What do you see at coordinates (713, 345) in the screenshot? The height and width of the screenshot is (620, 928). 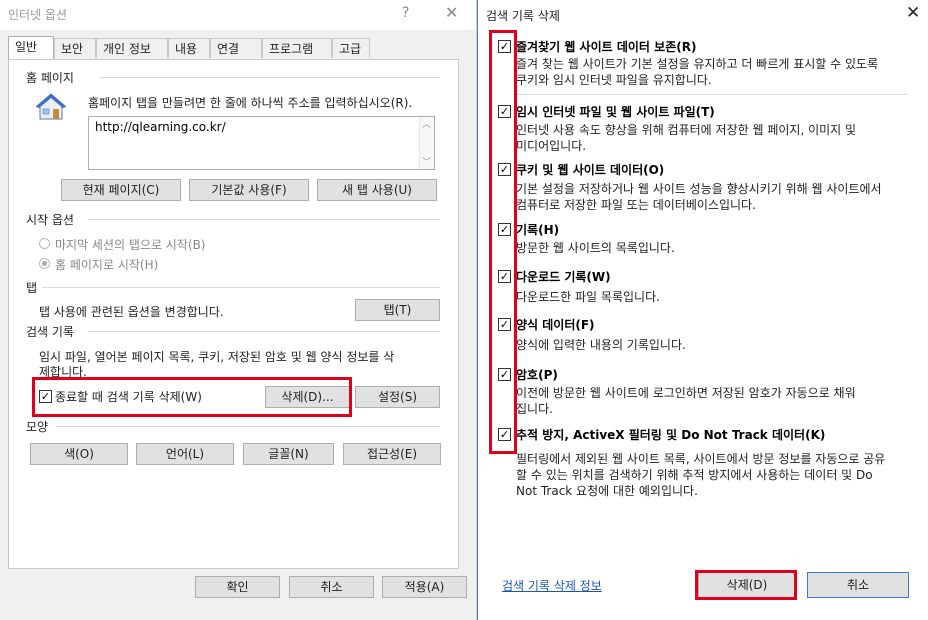 I see `form-data-description: 양식에 입력한 내용의 기록입니다.` at bounding box center [713, 345].